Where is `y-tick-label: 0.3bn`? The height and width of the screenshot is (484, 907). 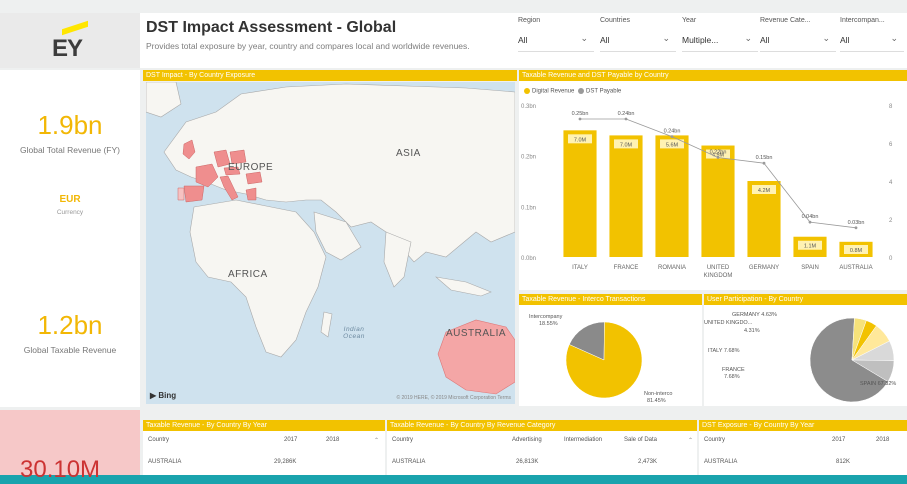 y-tick-label: 0.3bn is located at coordinates (528, 107).